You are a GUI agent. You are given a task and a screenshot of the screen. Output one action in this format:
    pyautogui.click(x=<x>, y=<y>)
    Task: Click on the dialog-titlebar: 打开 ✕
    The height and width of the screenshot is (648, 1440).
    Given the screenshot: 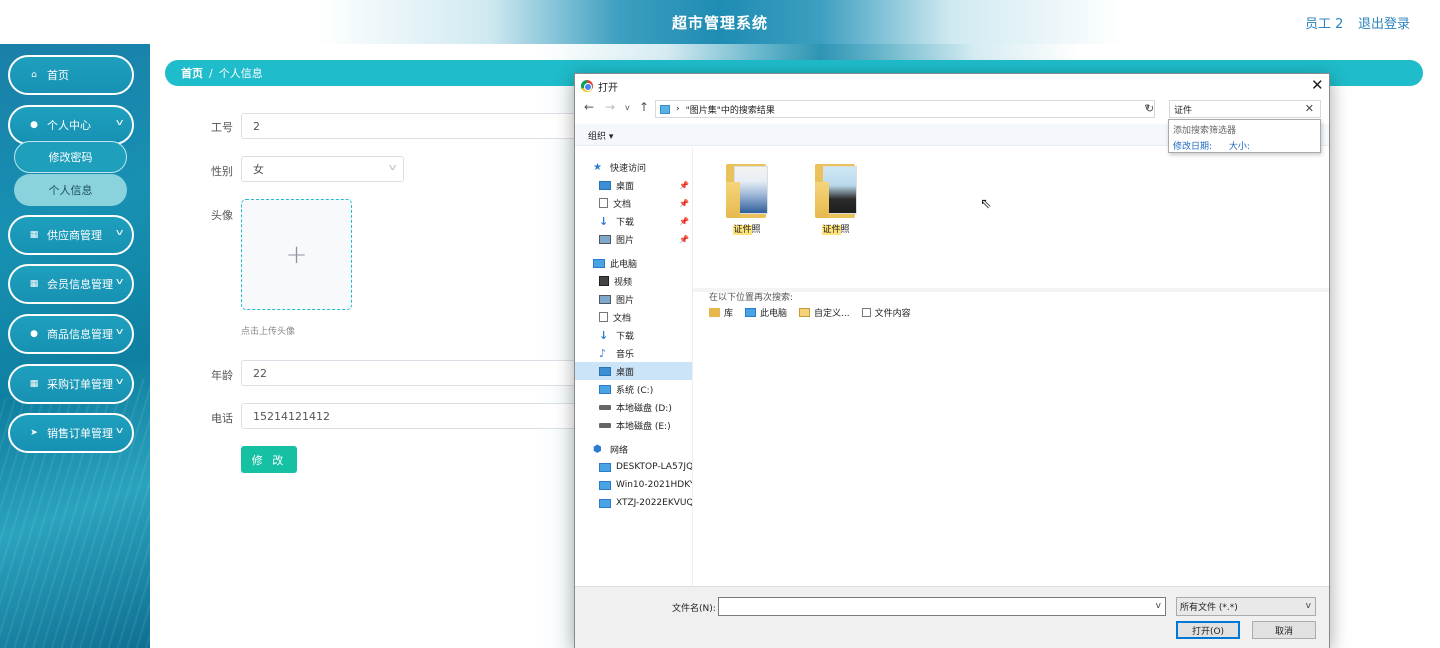 What is the action you would take?
    pyautogui.click(x=952, y=86)
    